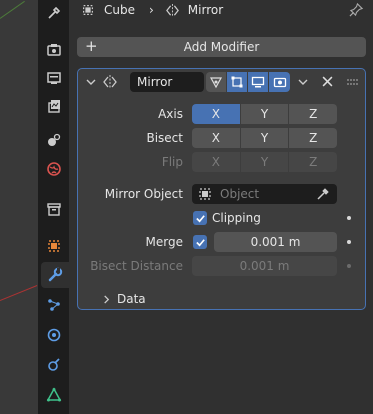 The image size is (373, 414). I want to click on properties-tabs, so click(53, 207).